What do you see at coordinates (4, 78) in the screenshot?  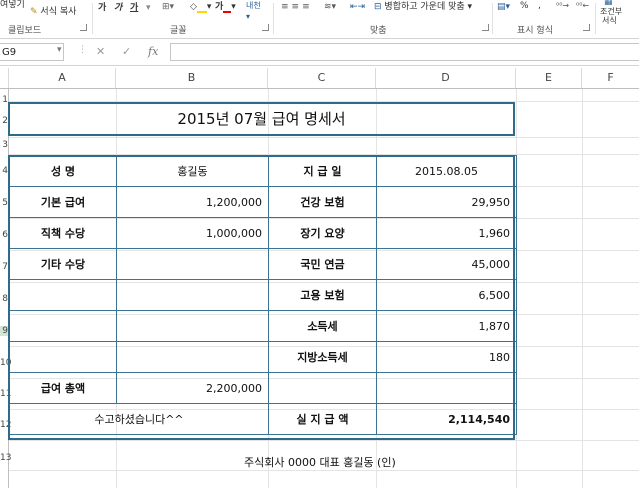 I see `select-all-corner` at bounding box center [4, 78].